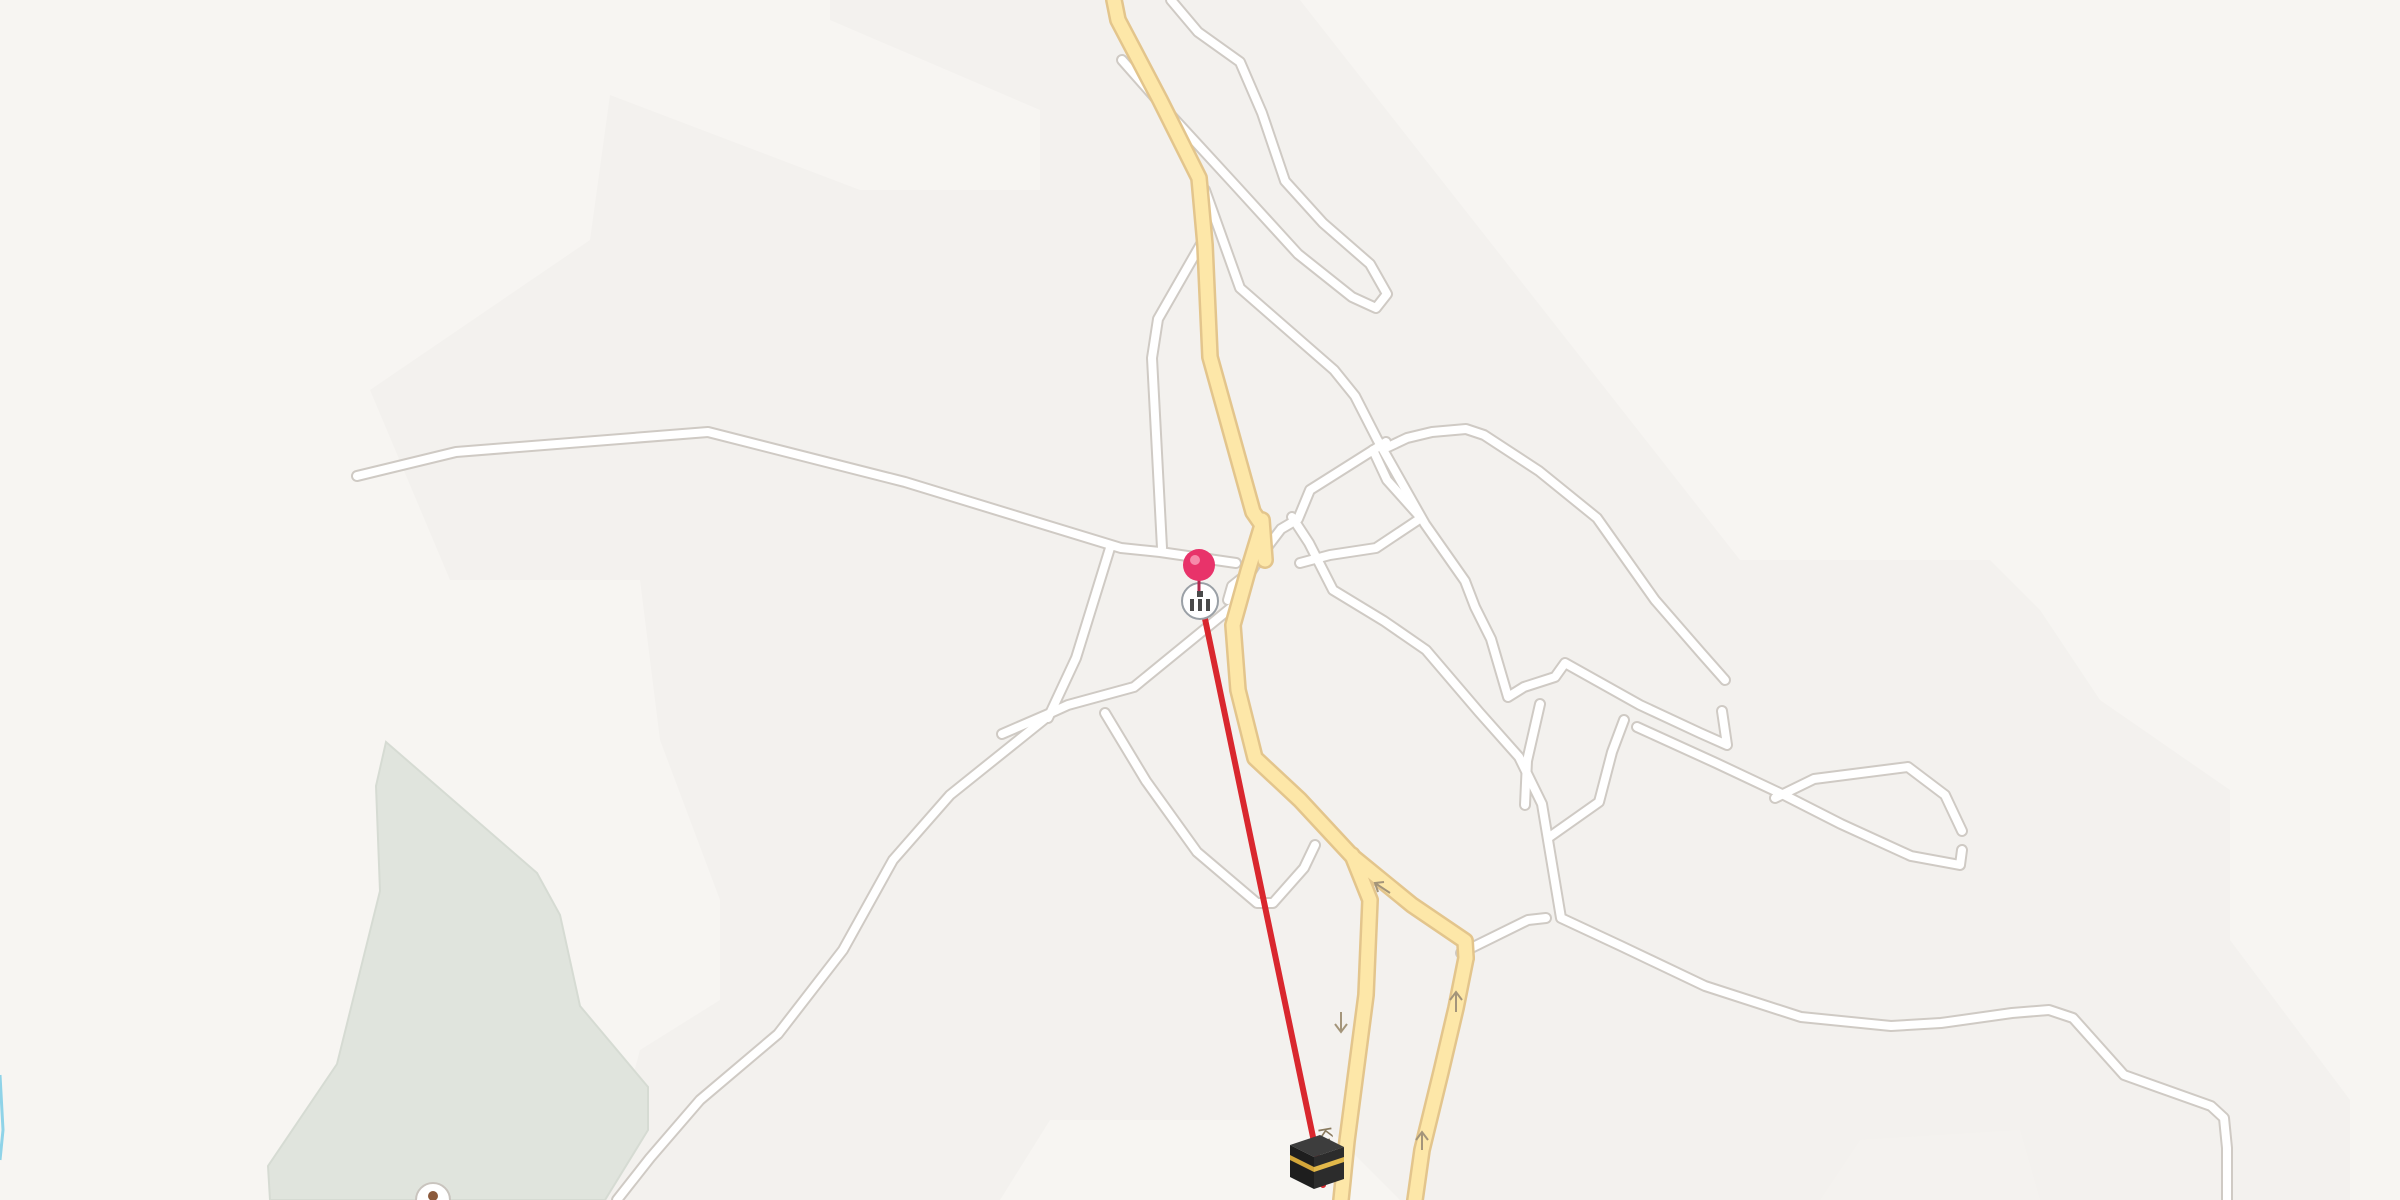  I want to click on main-road, so click(1263, 540).